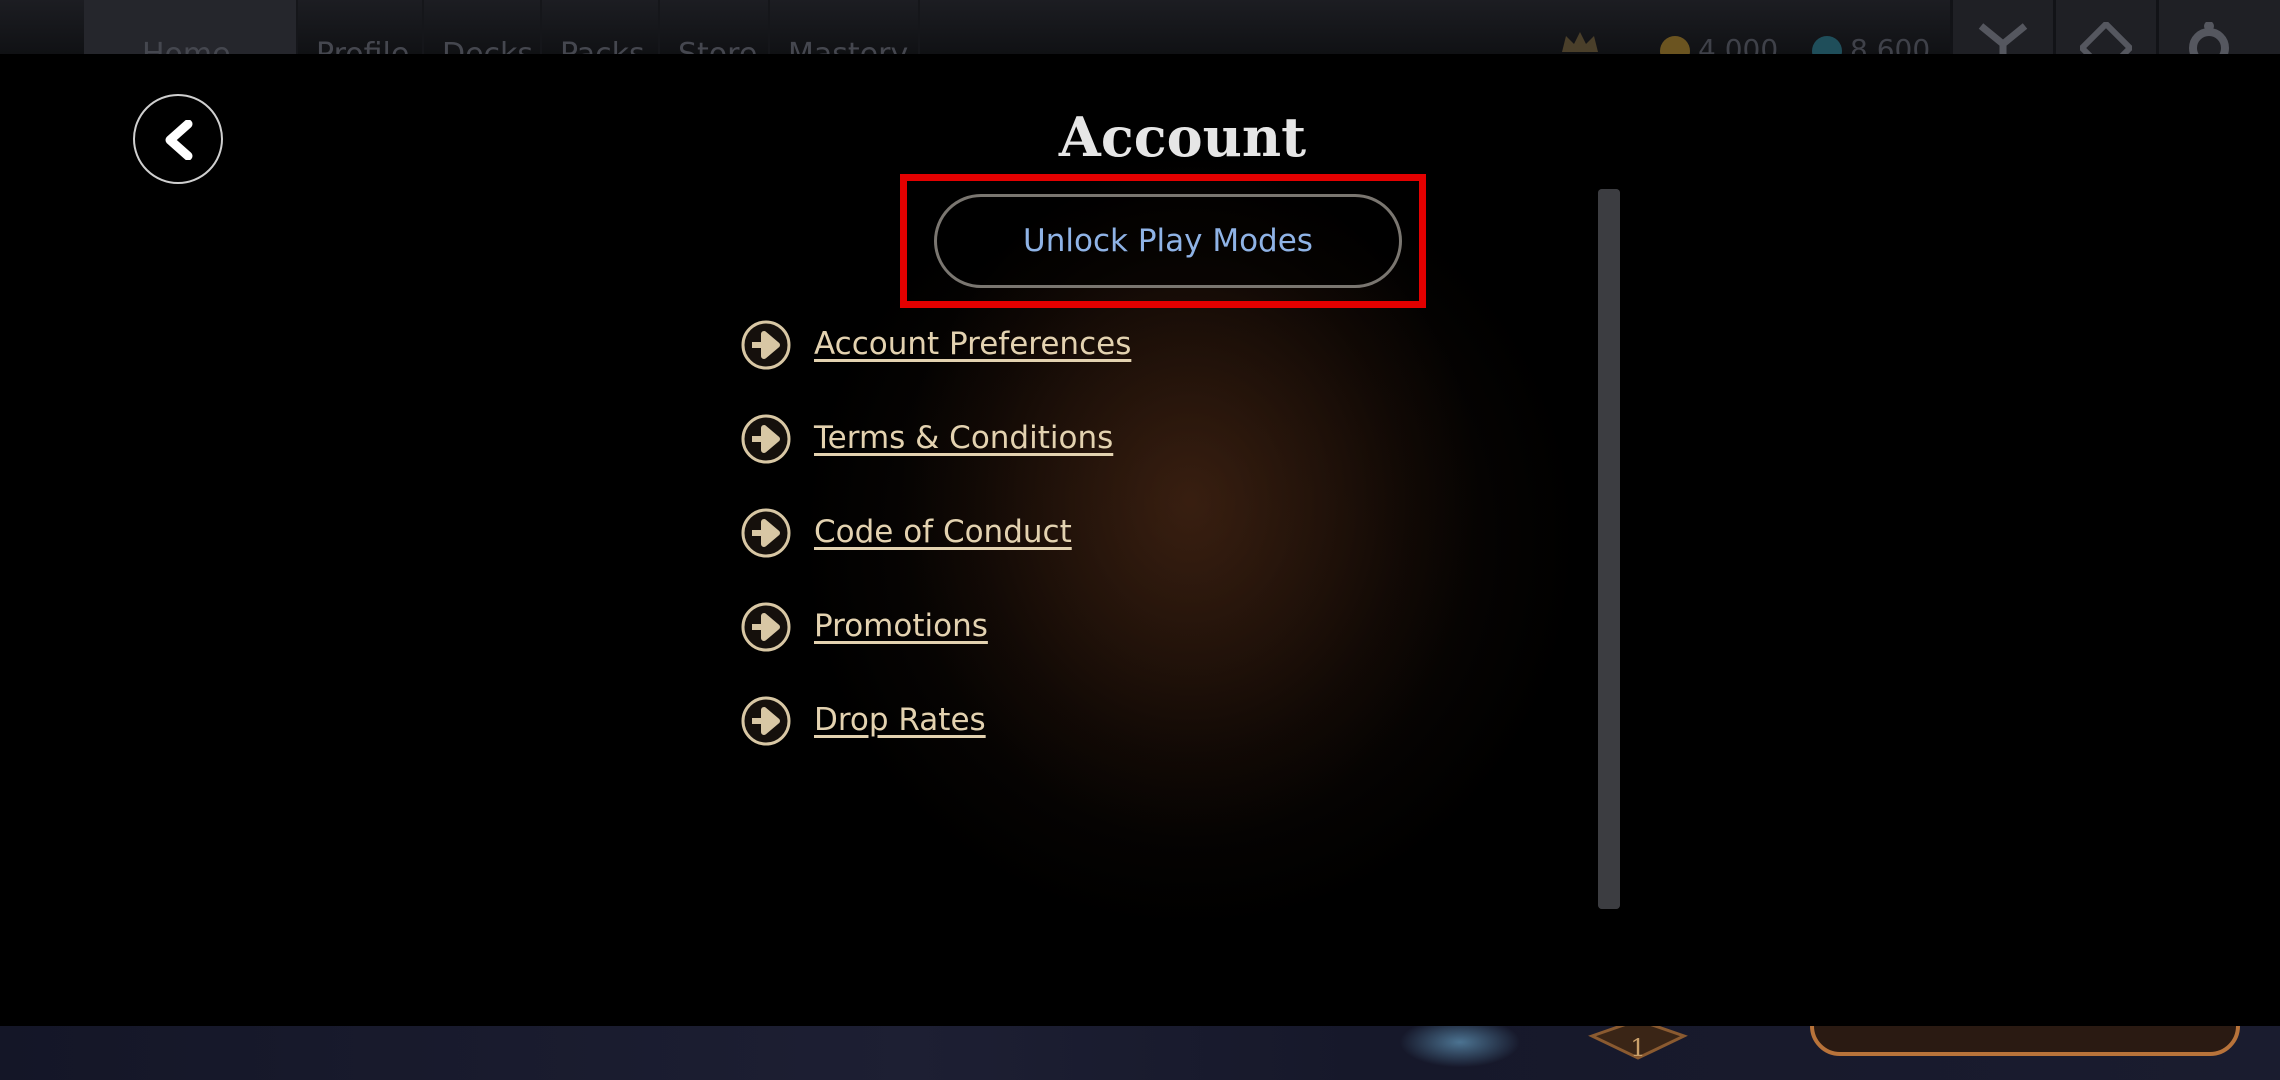 The image size is (2280, 1080). I want to click on play-button, so click(2025, 1041).